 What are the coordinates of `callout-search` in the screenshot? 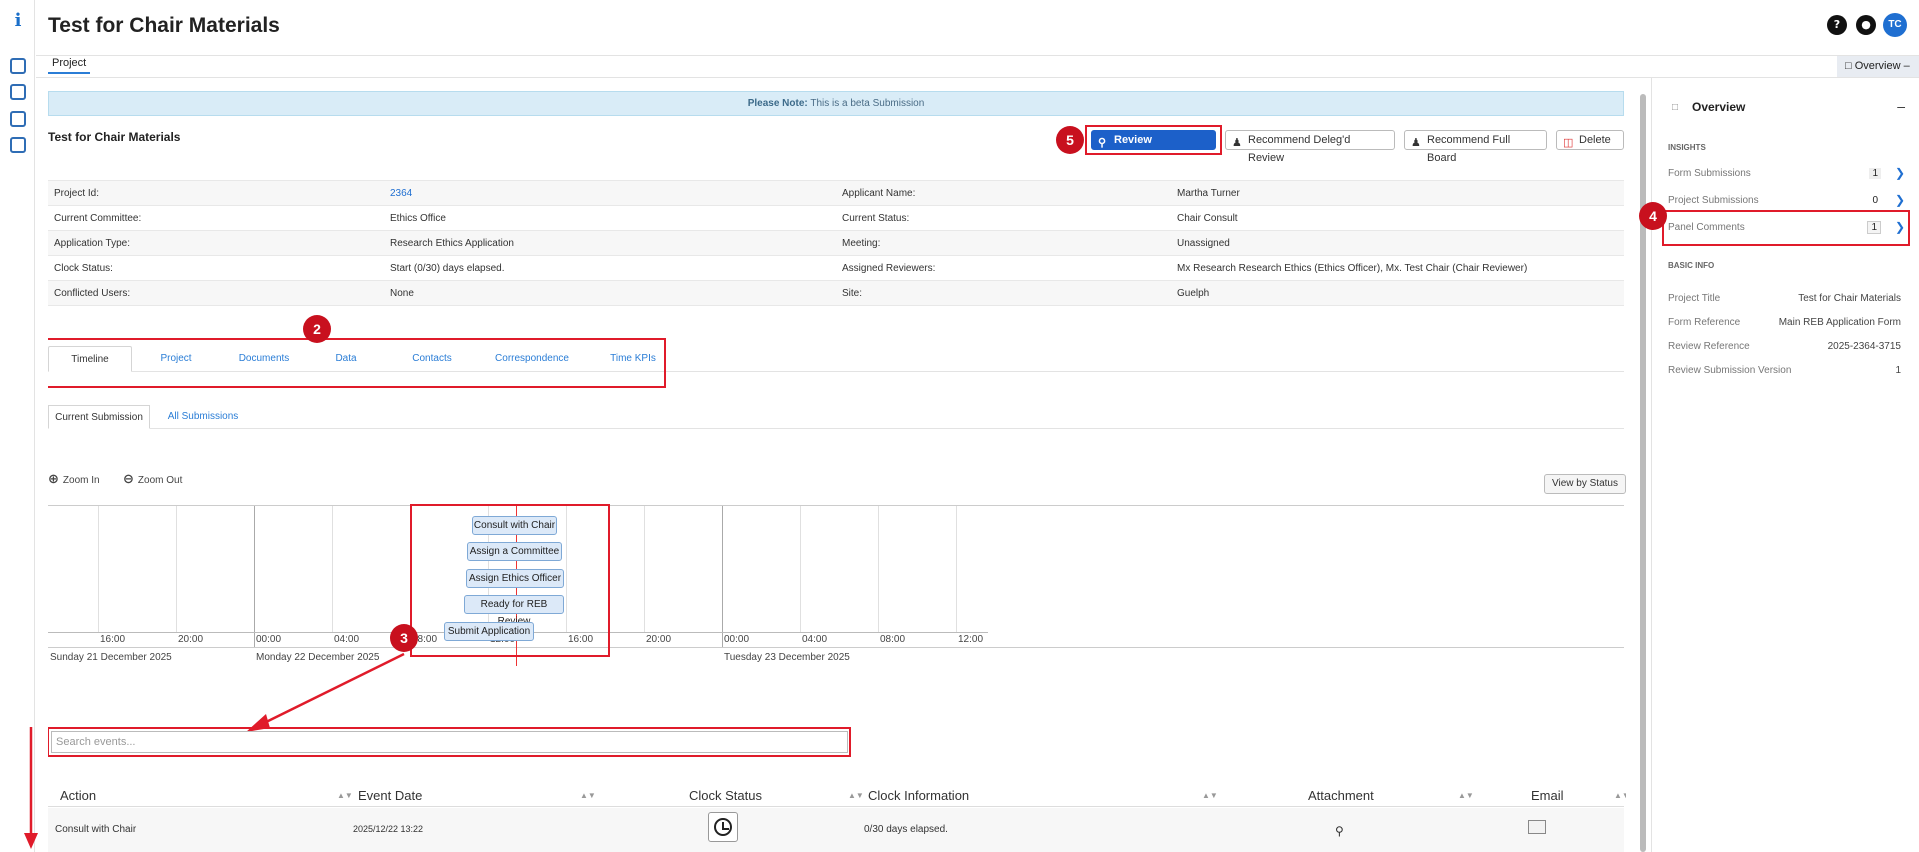 It's located at (449, 742).